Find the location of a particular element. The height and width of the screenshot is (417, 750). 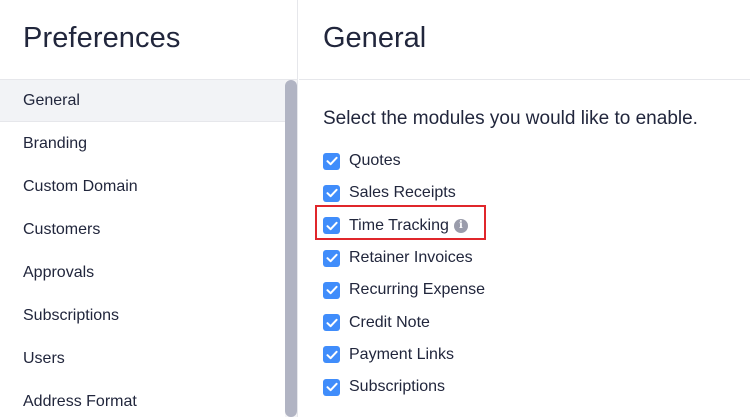

page-title: General is located at coordinates (375, 38).